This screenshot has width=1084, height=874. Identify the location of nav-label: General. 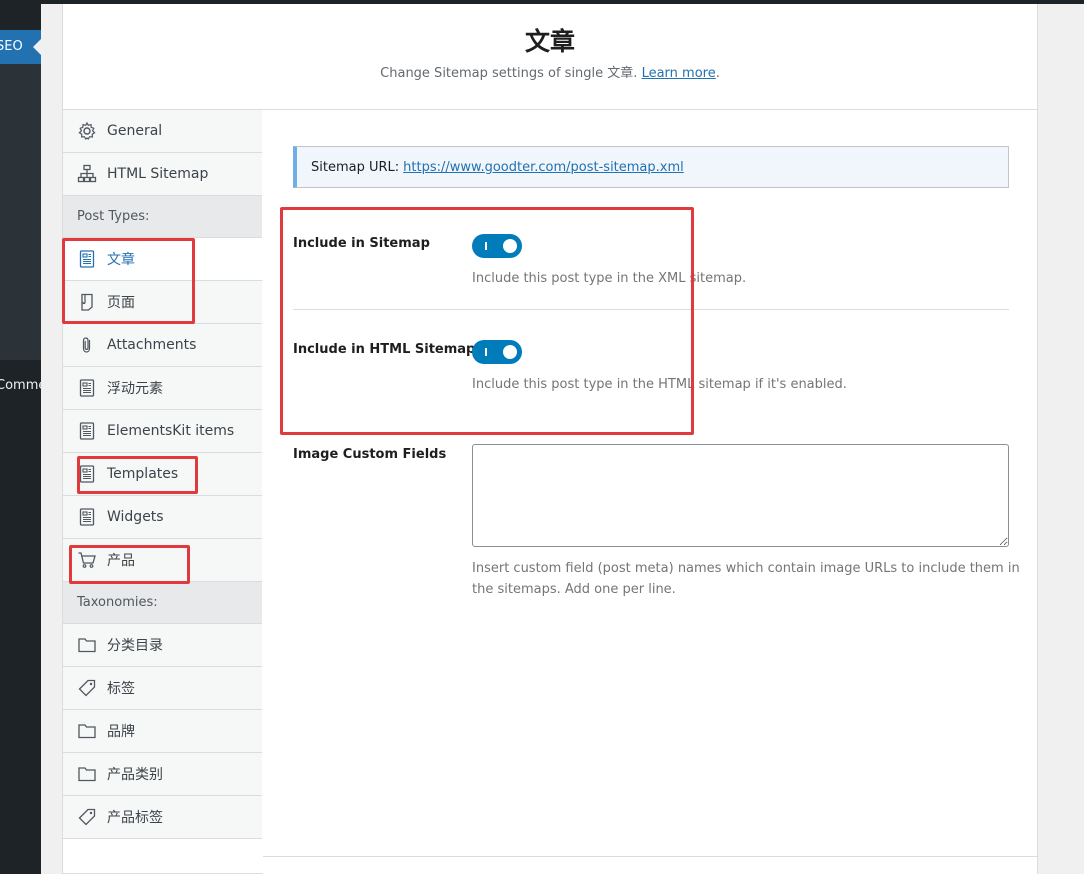
(135, 131).